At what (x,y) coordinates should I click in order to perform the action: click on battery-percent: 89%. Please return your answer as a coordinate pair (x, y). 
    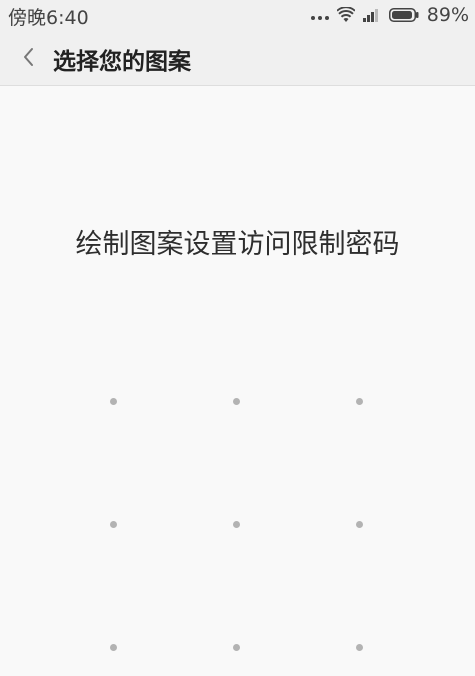
    Looking at the image, I should click on (447, 15).